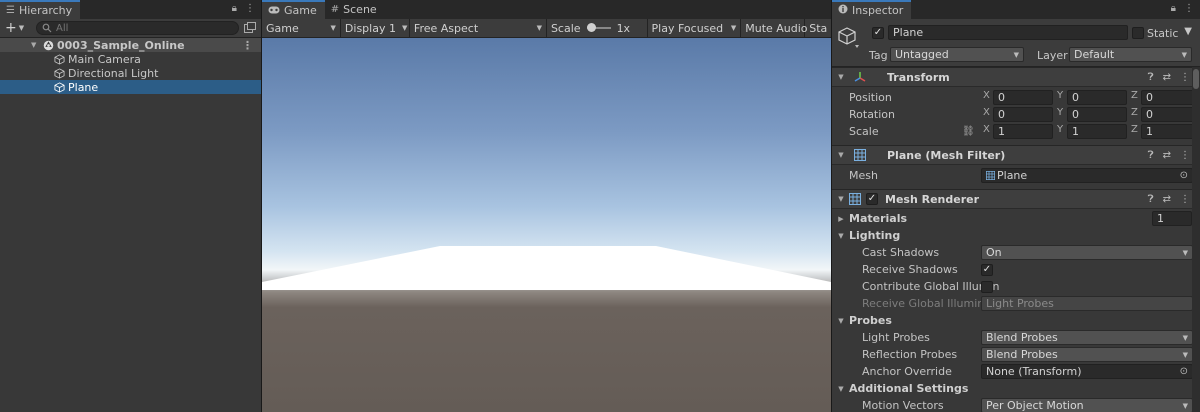 The height and width of the screenshot is (412, 1200). I want to click on tag-dropdown: Untagged ▼, so click(957, 54).